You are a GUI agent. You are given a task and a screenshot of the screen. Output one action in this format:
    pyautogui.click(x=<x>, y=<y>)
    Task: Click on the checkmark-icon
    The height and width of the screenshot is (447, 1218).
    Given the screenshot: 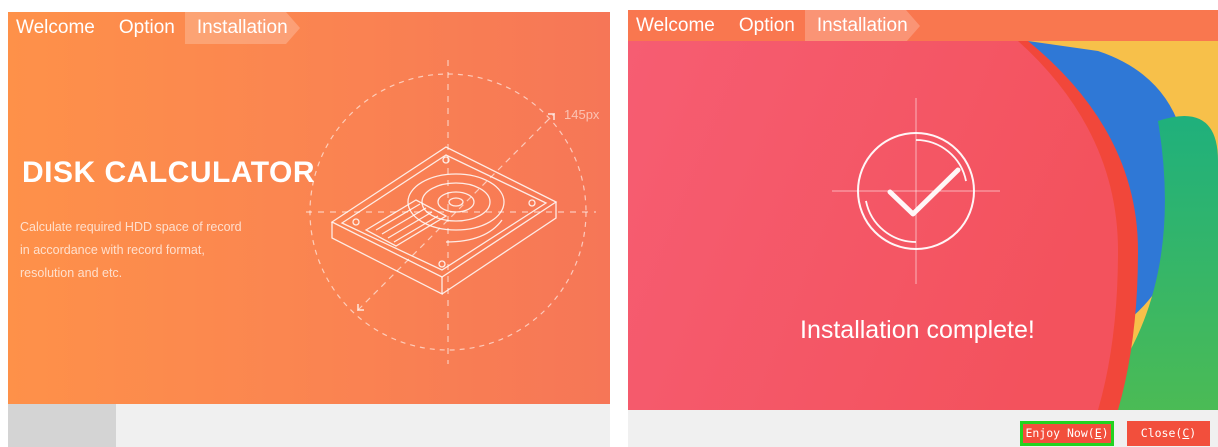 What is the action you would take?
    pyautogui.click(x=916, y=191)
    